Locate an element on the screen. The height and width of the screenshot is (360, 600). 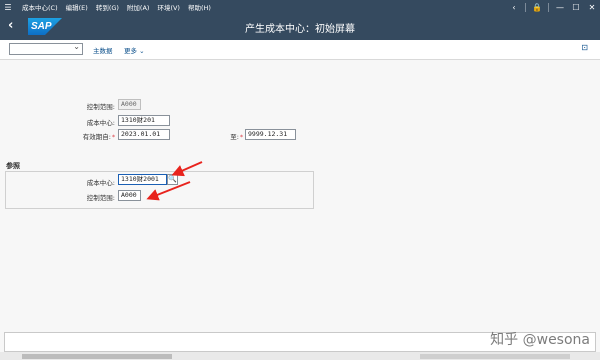
annotation-arrows is located at coordinates (174, 181).